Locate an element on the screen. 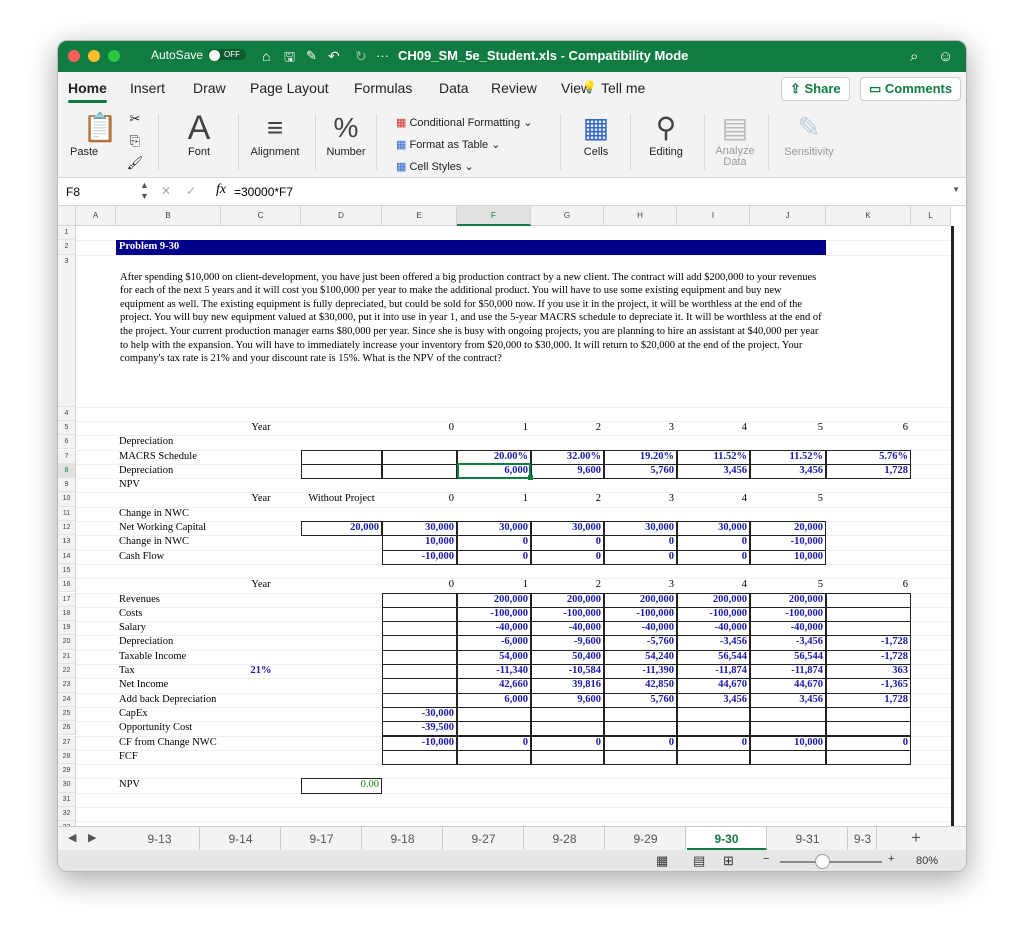 The image size is (1024, 948). cell-value-F20: -6,000 is located at coordinates (494, 642).